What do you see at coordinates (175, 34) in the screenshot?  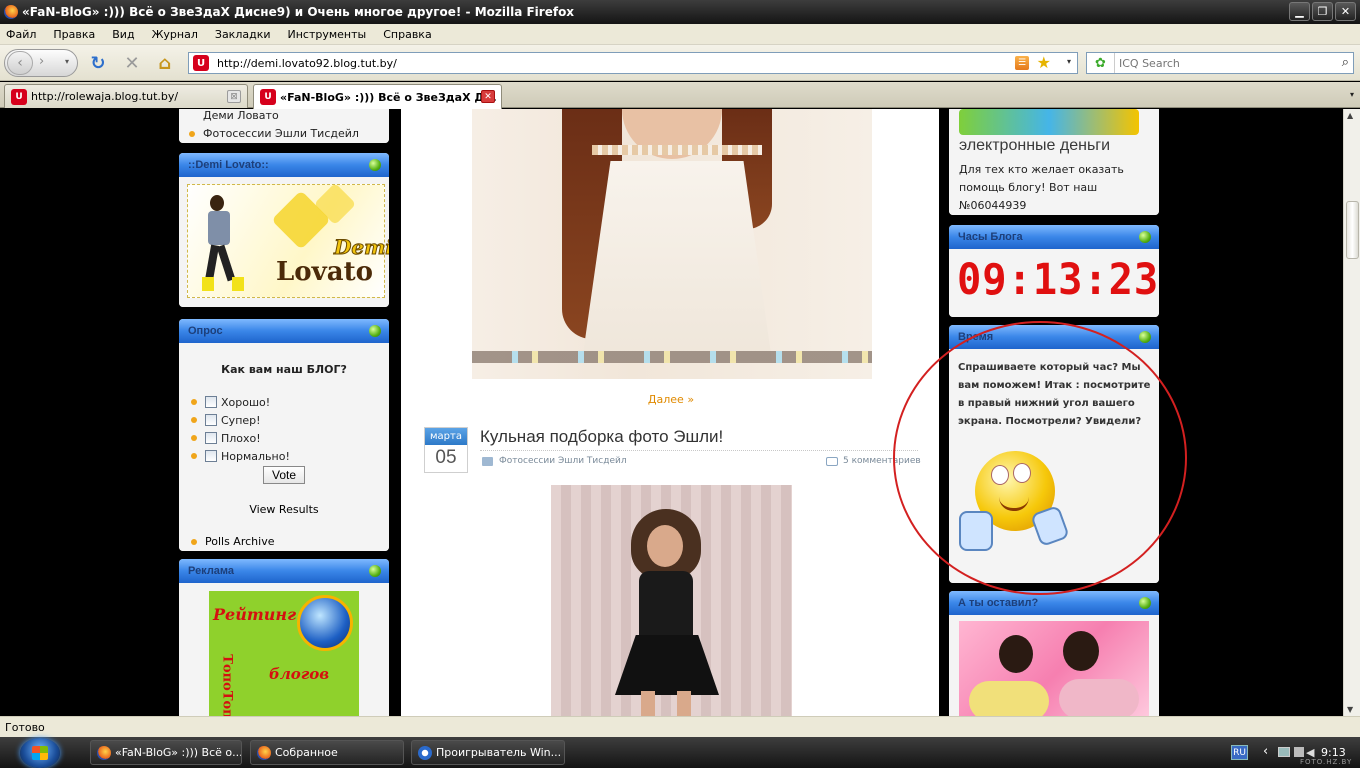 I see `menu-history: Журнал` at bounding box center [175, 34].